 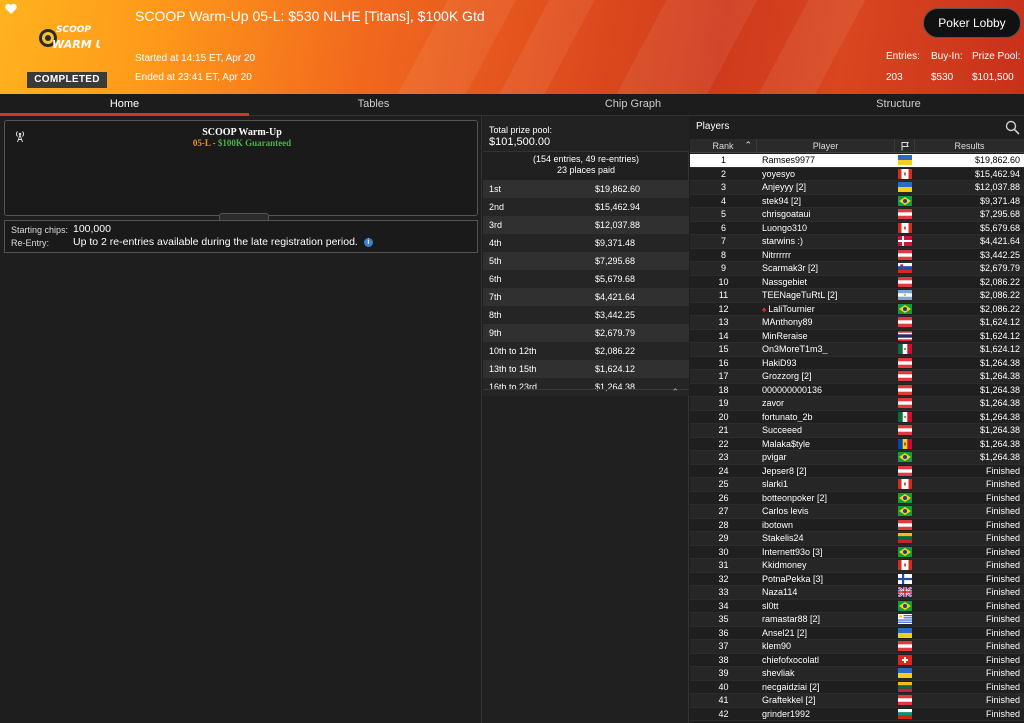 What do you see at coordinates (857, 660) in the screenshot?
I see `player-row: 38 chiefofxocolatl Finished` at bounding box center [857, 660].